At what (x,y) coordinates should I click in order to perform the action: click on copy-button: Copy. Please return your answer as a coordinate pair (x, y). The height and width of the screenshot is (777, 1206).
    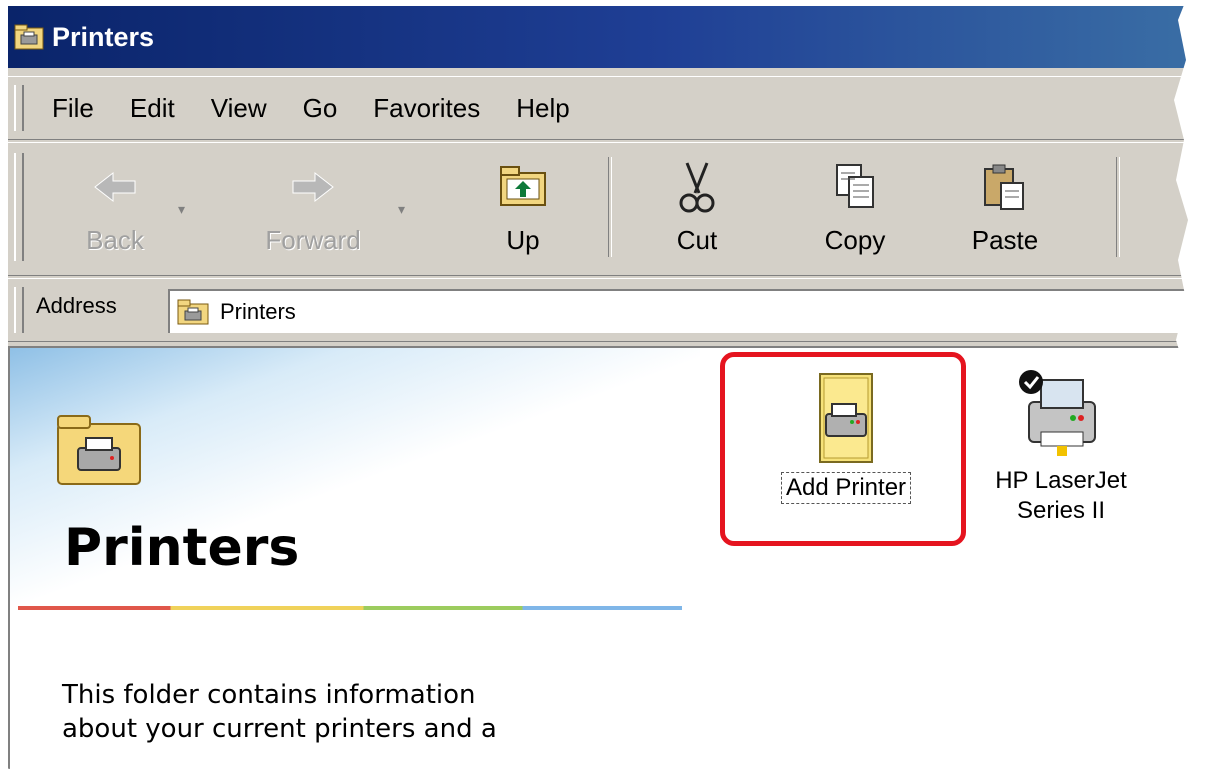
    Looking at the image, I should click on (855, 208).